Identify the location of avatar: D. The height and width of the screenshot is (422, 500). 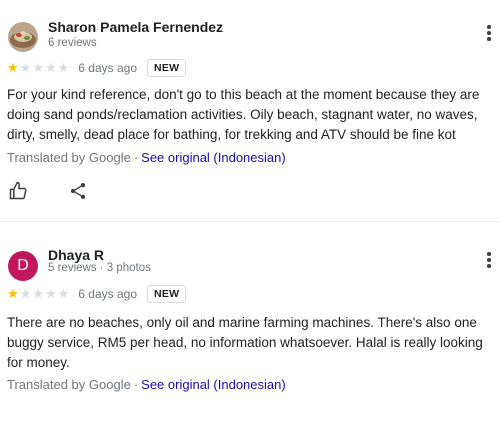
(23, 266).